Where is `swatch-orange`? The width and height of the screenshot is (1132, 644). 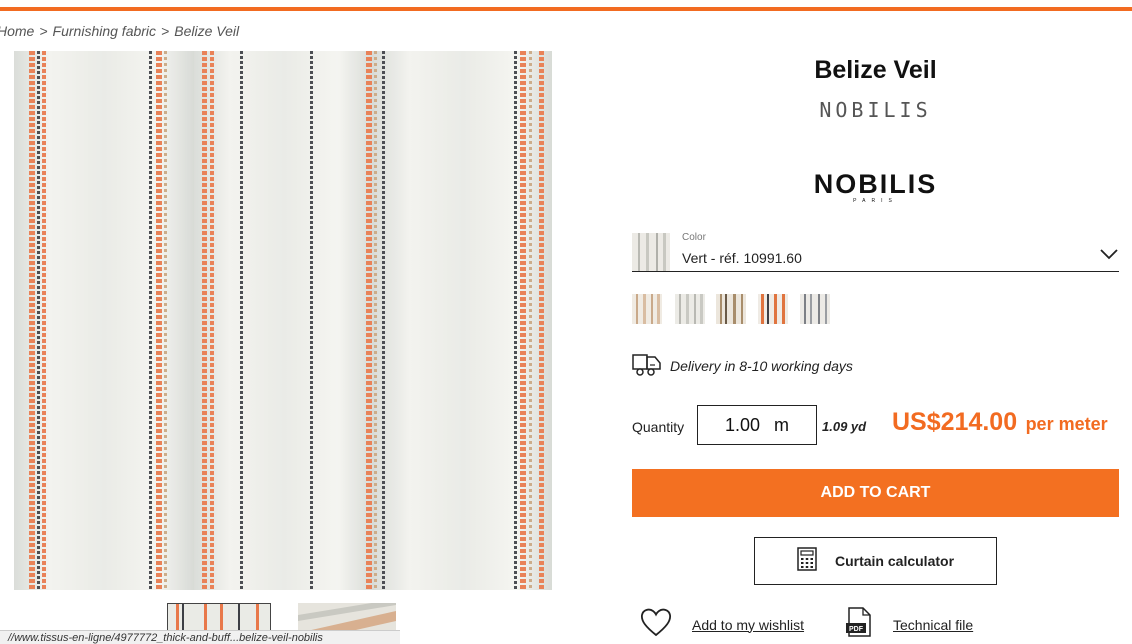 swatch-orange is located at coordinates (773, 309).